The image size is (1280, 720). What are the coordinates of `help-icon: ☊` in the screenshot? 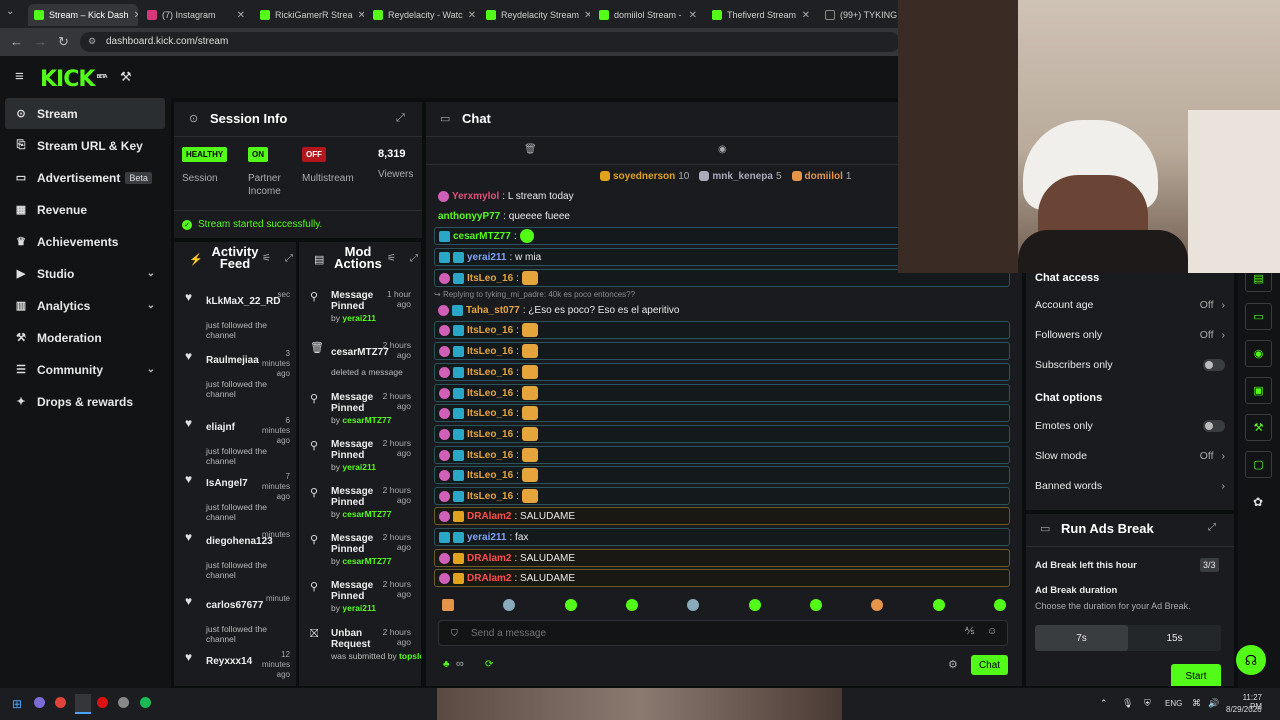 It's located at (1251, 660).